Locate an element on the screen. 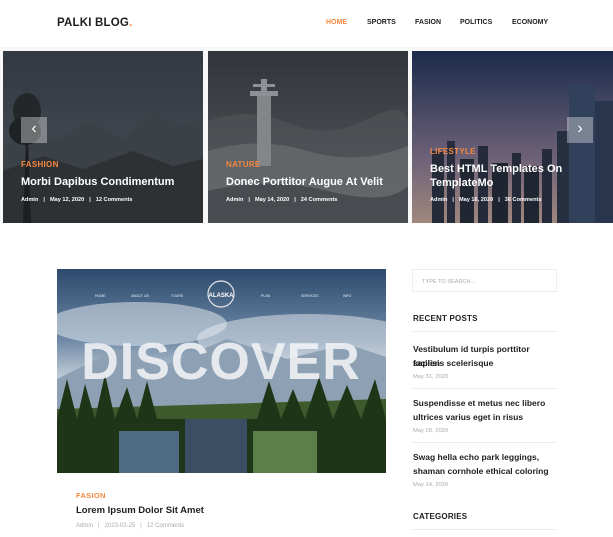  post-image-menu-item: INFO is located at coordinates (347, 296).